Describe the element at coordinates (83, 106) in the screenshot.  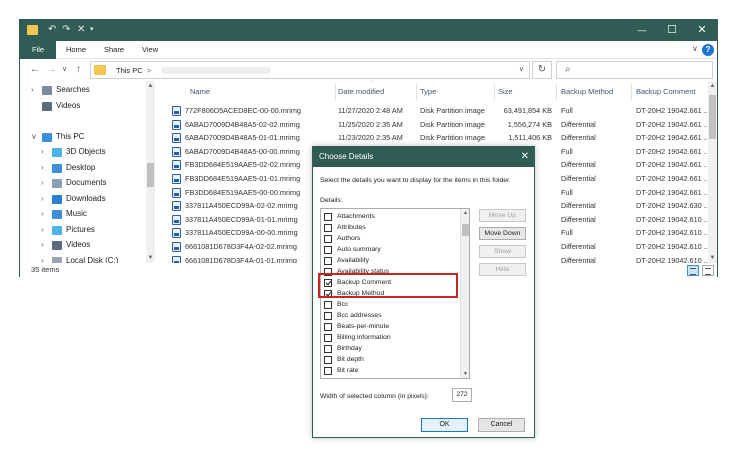
I see `sidebar-item: Videos` at that location.